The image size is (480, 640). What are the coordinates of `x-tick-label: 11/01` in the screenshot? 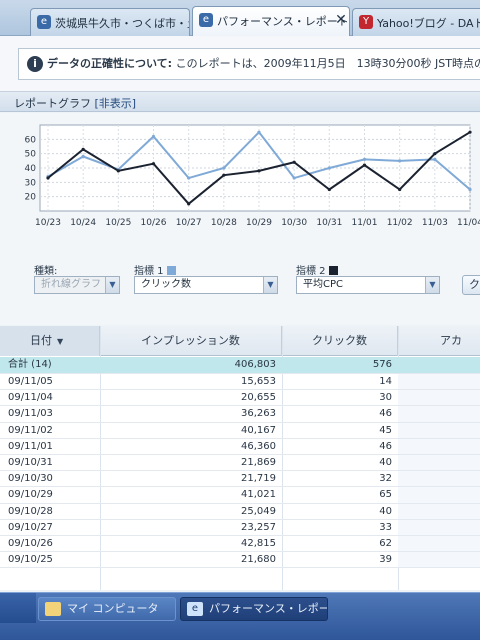 It's located at (365, 223).